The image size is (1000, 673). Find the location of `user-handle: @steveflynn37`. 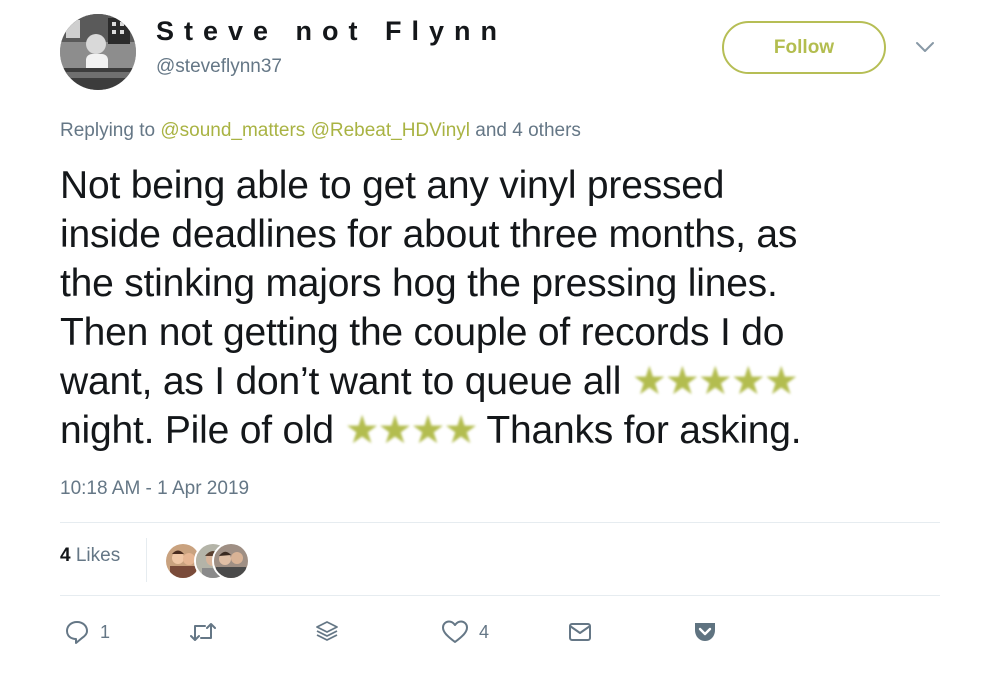

user-handle: @steveflynn37 is located at coordinates (219, 67).